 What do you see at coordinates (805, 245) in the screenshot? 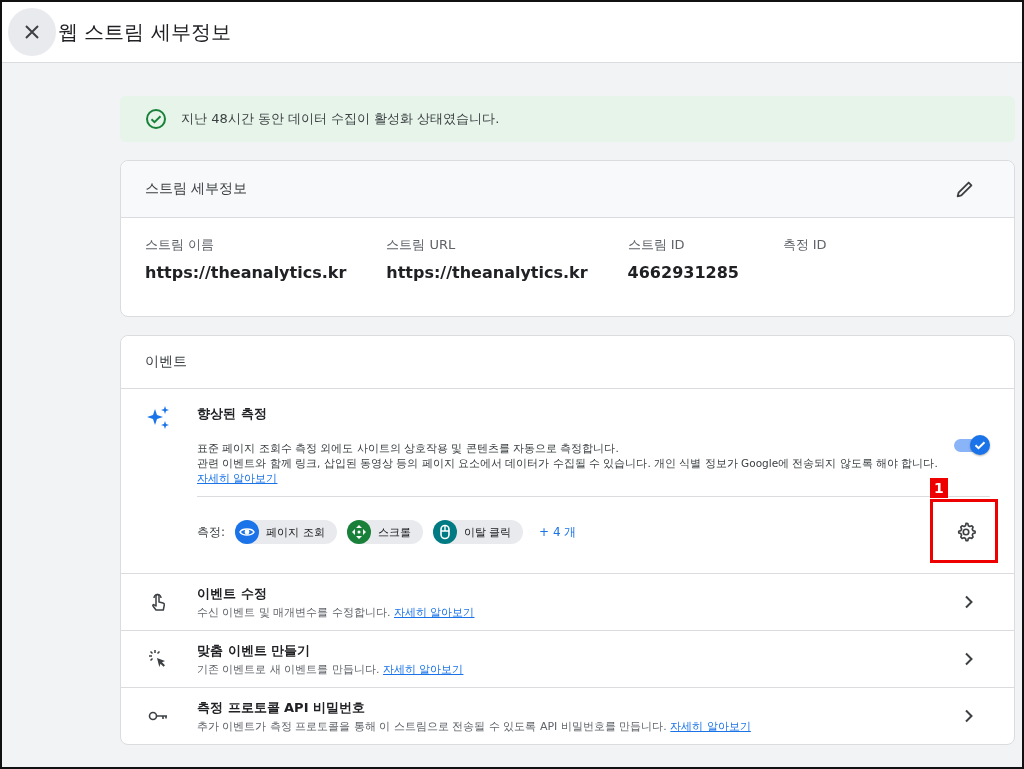
I see `field-label: 측정 ID` at bounding box center [805, 245].